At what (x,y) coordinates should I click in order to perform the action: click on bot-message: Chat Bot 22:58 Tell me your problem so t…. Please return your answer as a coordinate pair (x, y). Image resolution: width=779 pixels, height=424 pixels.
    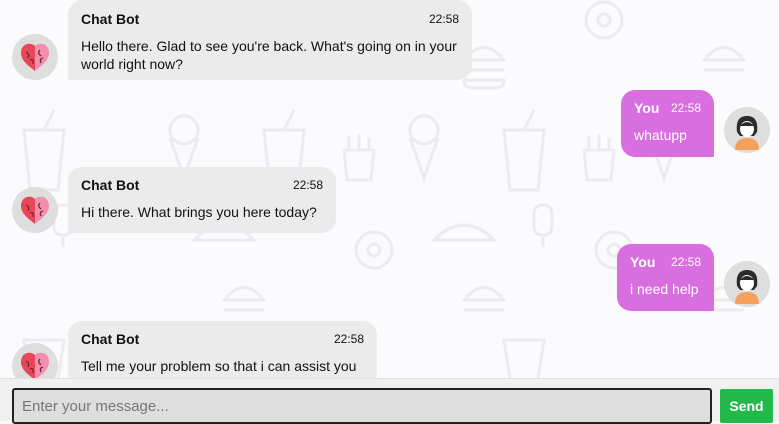
    Looking at the image, I should click on (194, 349).